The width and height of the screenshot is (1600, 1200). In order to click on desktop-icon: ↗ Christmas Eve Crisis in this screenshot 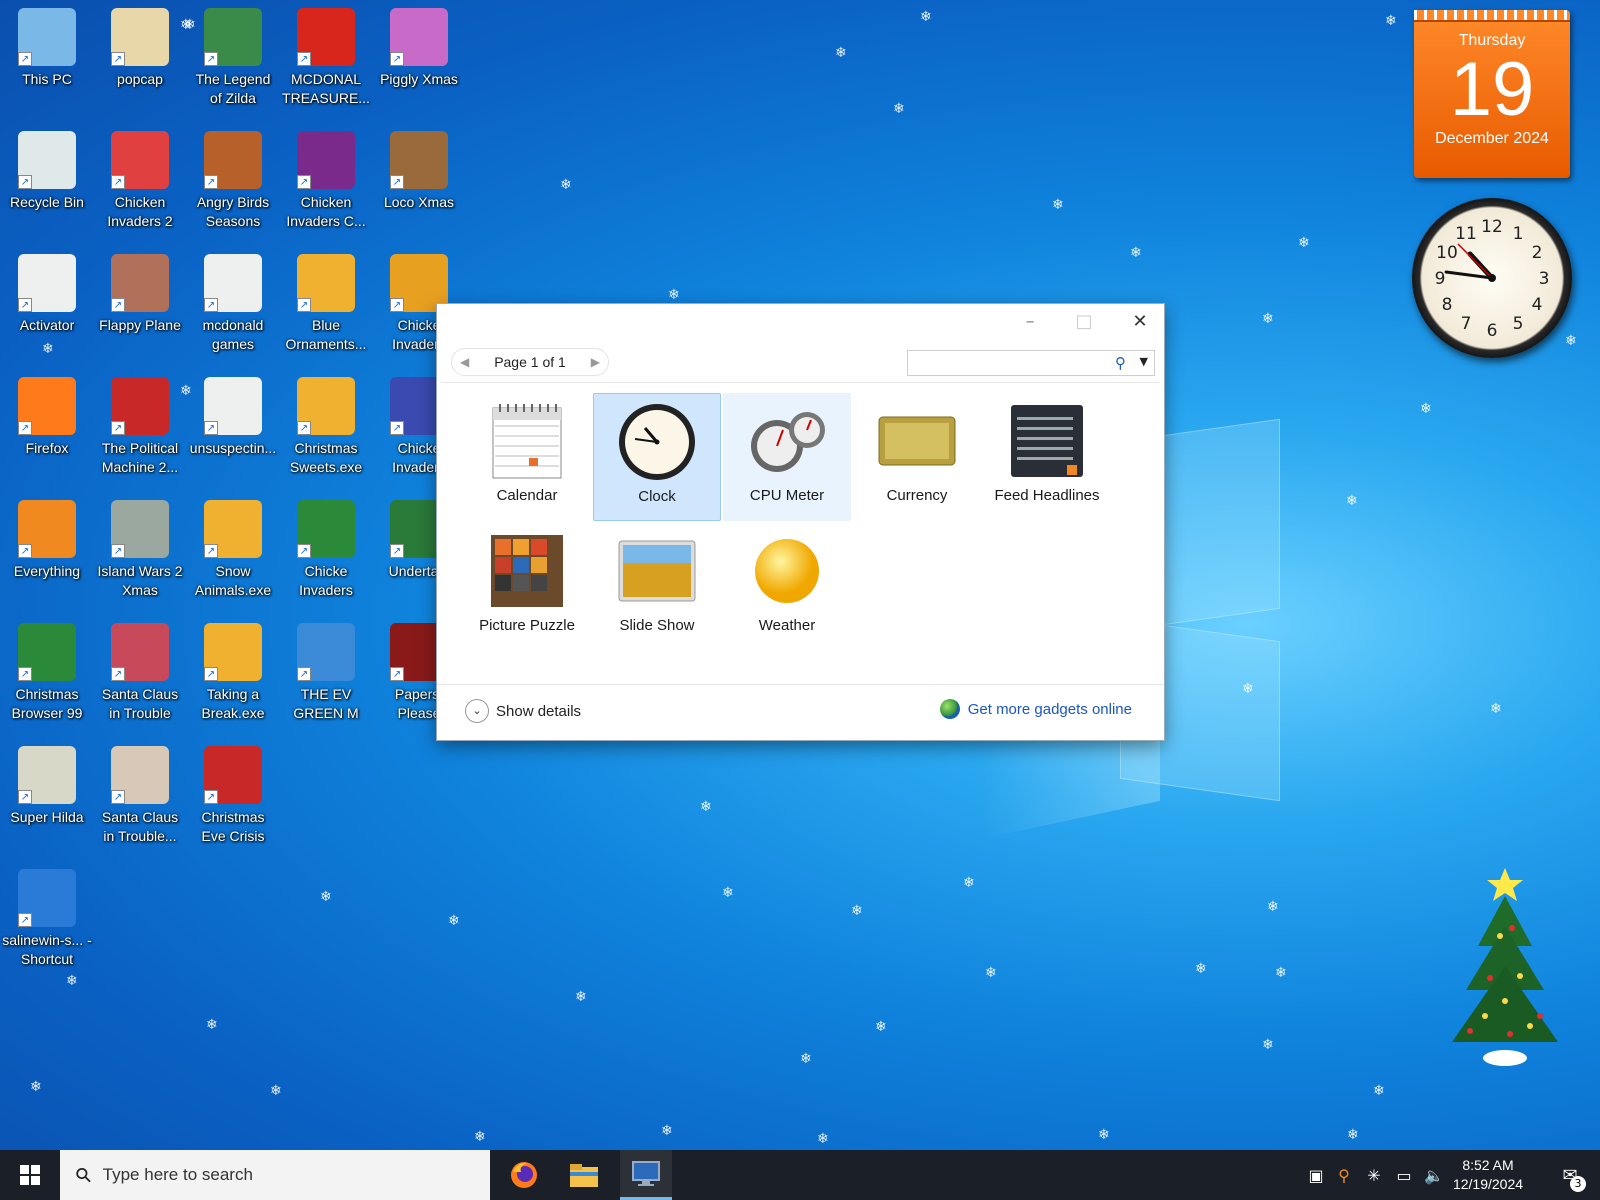, I will do `click(233, 797)`.